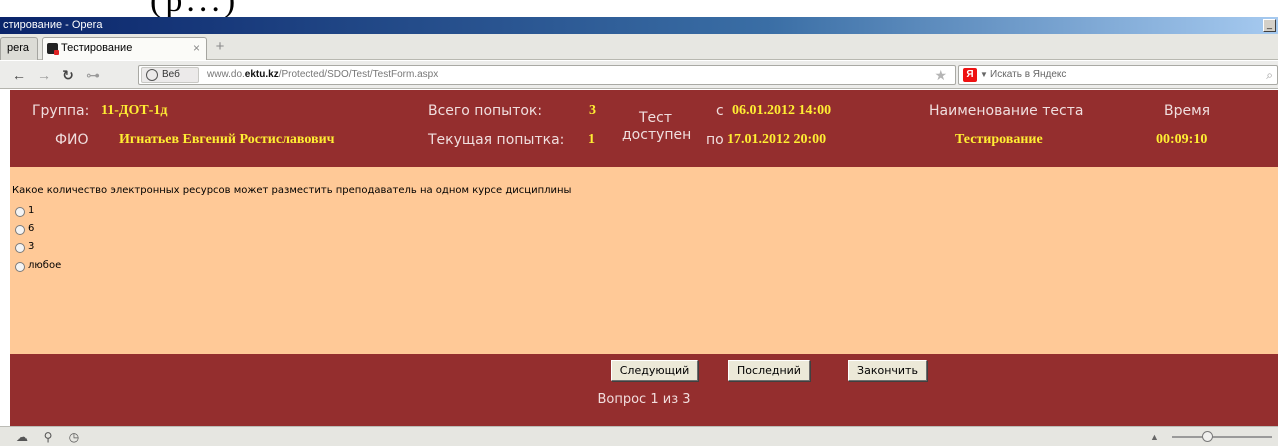 Image resolution: width=1278 pixels, height=446 pixels. Describe the element at coordinates (31, 247) in the screenshot. I see `answer-label: 3` at that location.